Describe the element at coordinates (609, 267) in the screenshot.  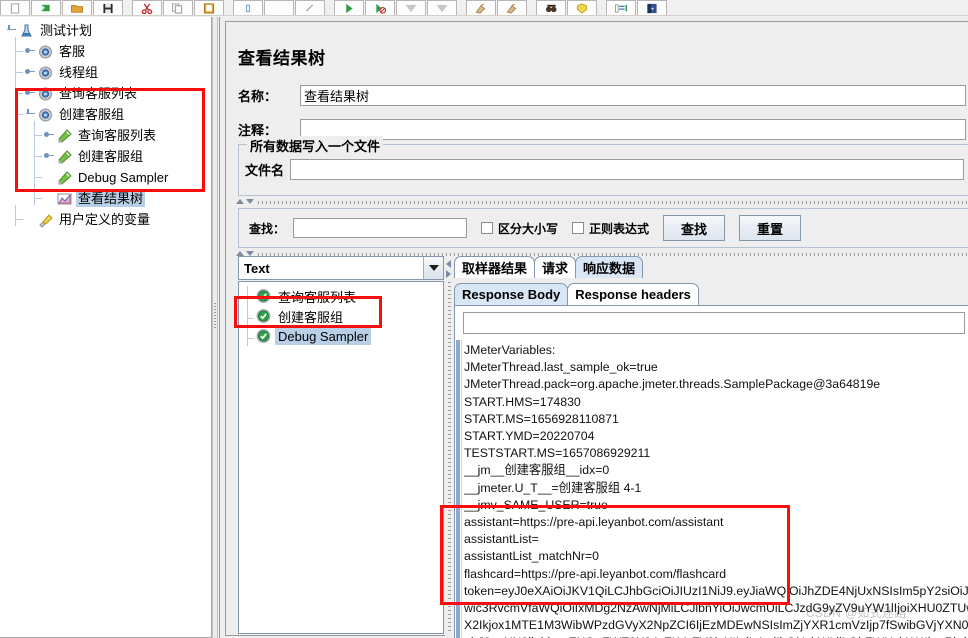
I see `tab-2: 响应数据` at that location.